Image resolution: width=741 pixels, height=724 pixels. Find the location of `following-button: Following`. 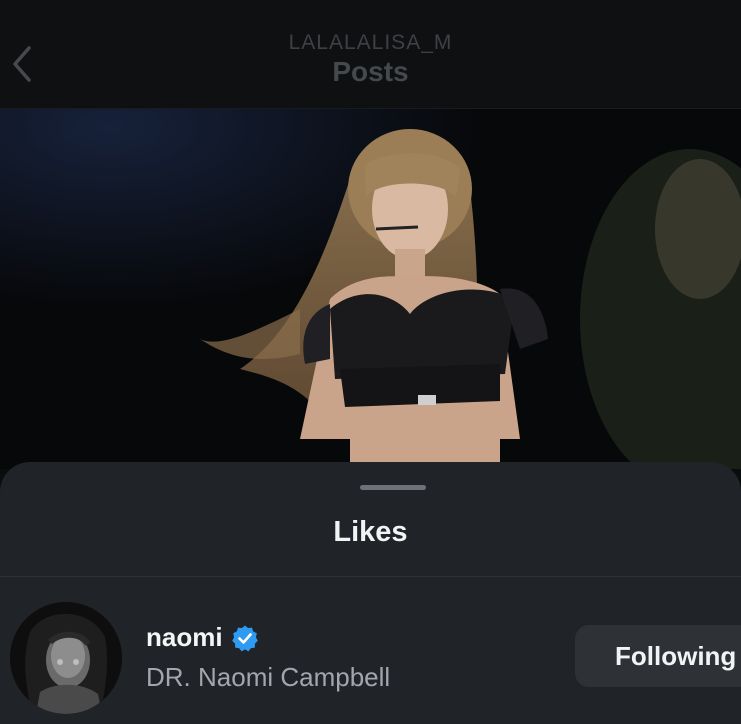

following-button: Following is located at coordinates (658, 656).